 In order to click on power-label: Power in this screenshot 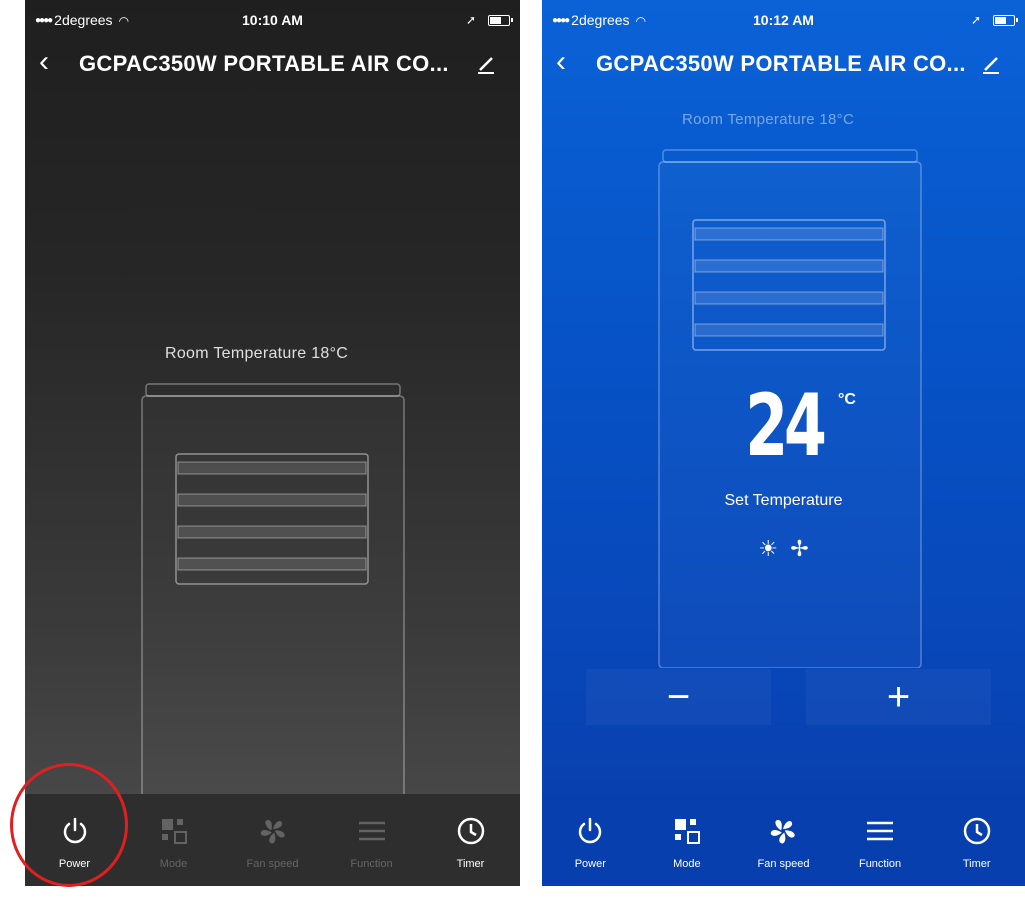, I will do `click(590, 864)`.